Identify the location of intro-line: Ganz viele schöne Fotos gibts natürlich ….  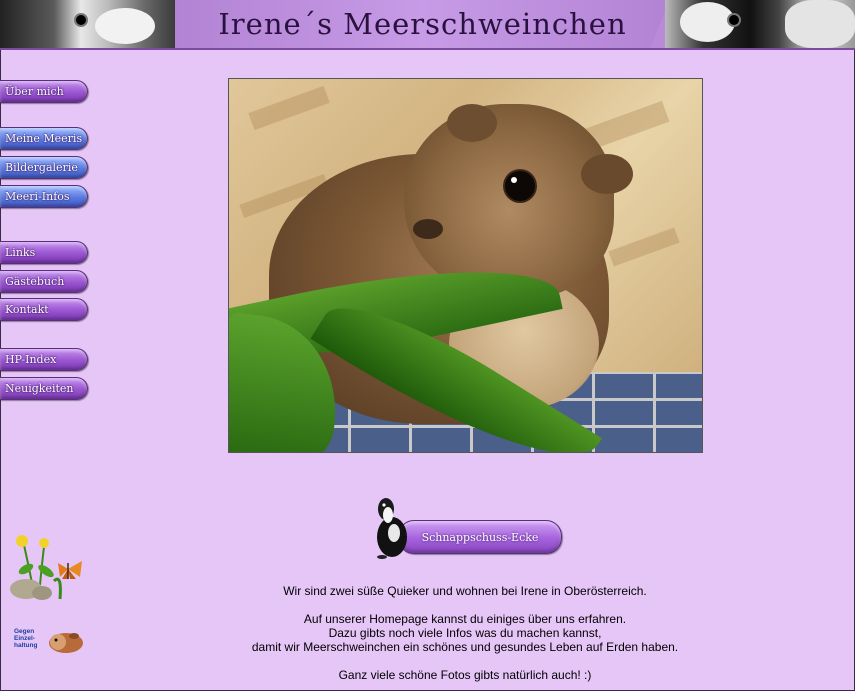
(465, 675).